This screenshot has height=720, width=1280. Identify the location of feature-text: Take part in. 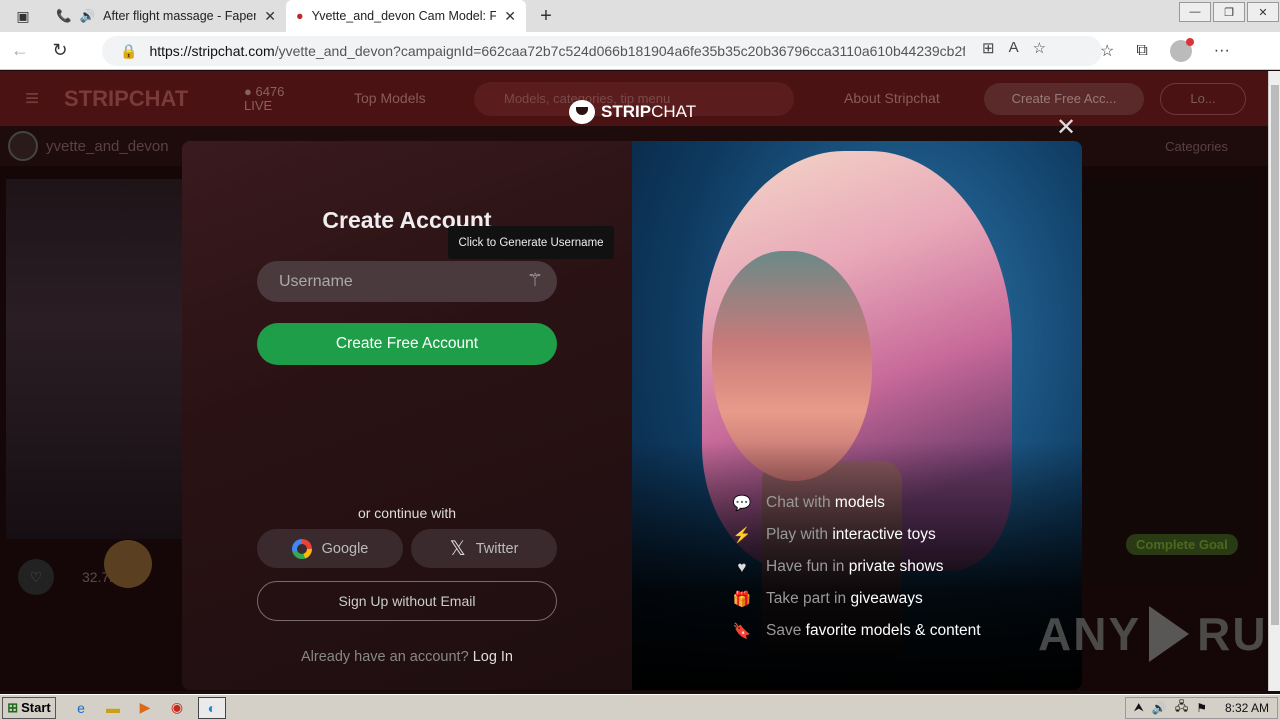
(808, 598).